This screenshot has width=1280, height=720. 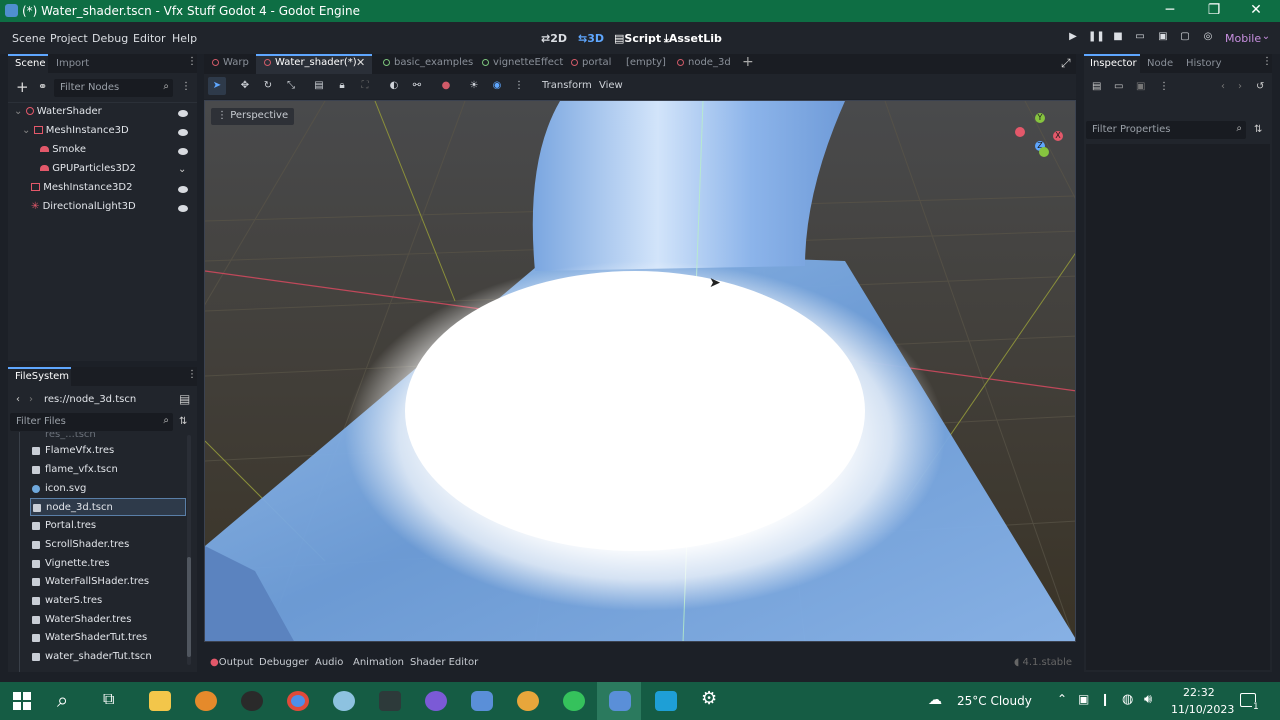 What do you see at coordinates (1240, 86) in the screenshot?
I see `history-forward-icon: ›` at bounding box center [1240, 86].